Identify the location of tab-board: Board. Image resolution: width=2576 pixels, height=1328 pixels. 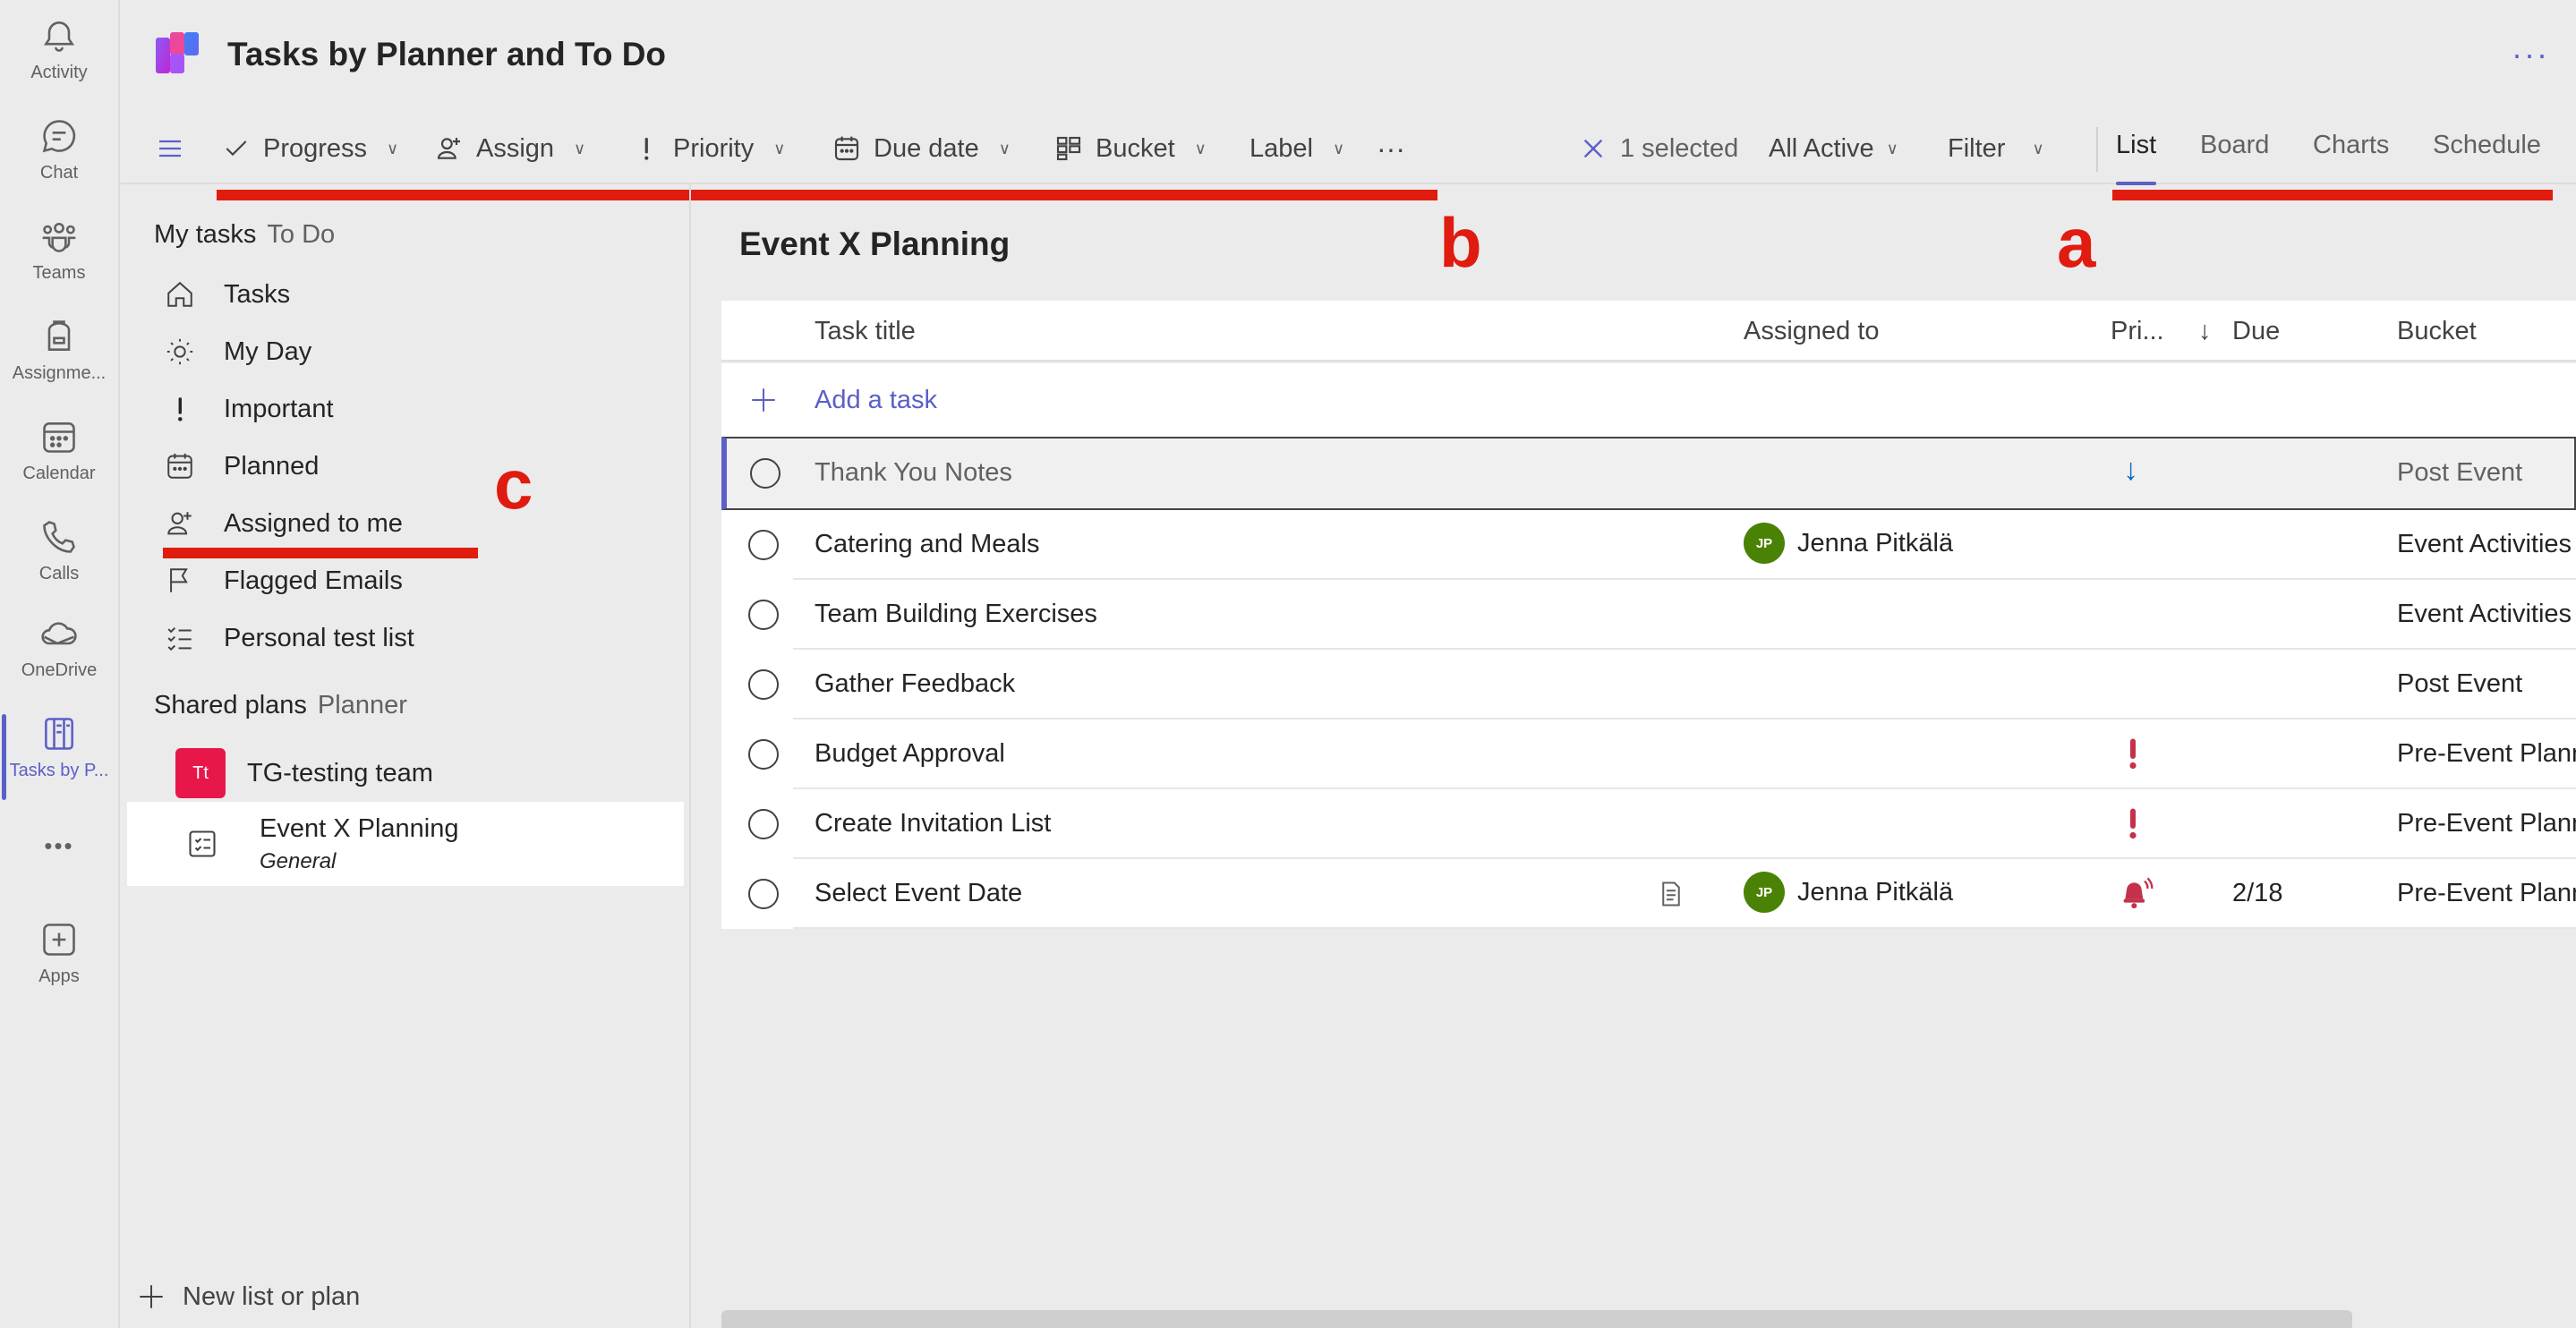
(2234, 145).